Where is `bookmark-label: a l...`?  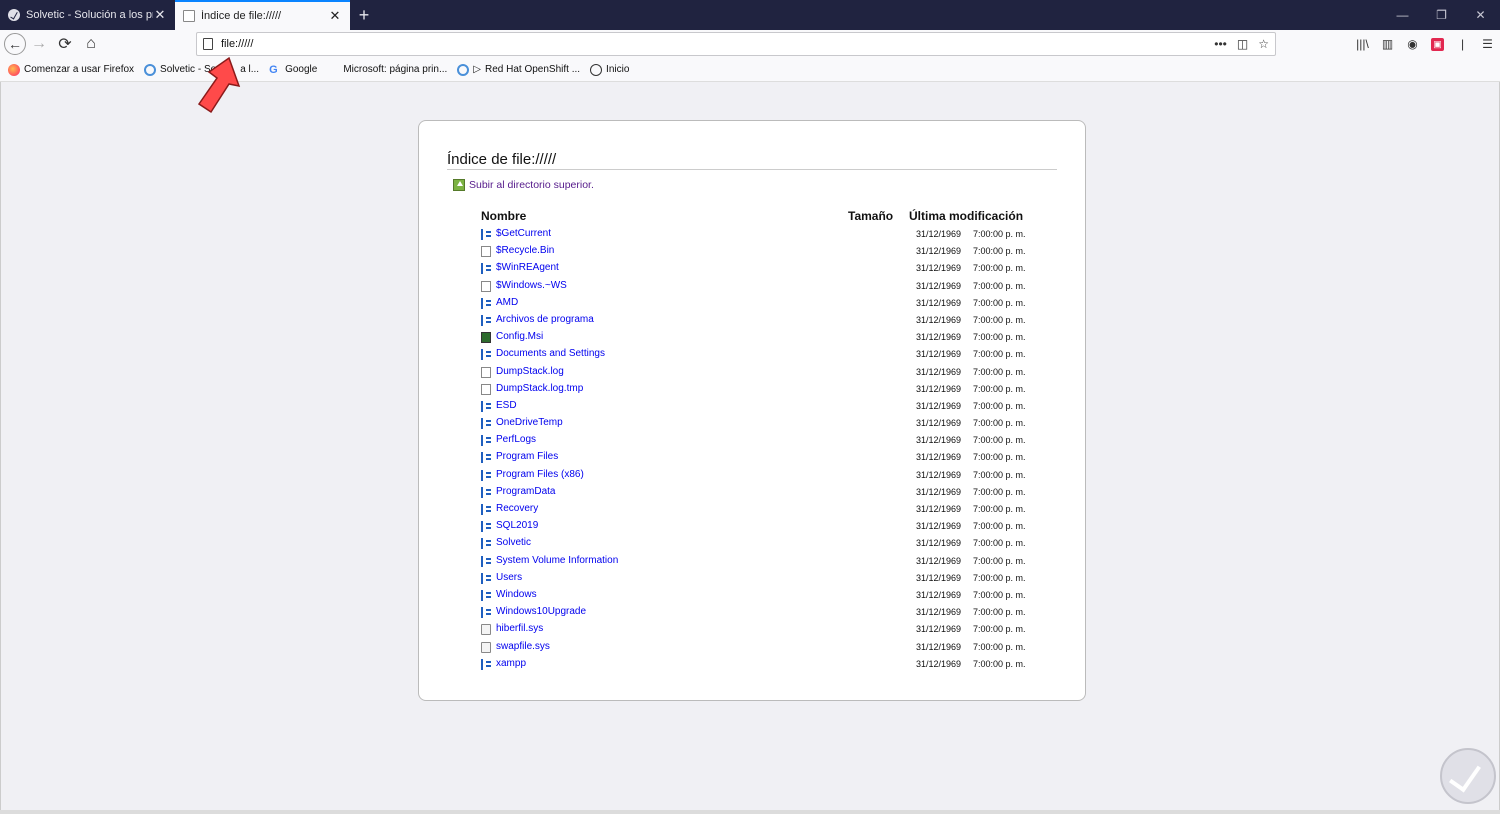
bookmark-label: a l... is located at coordinates (250, 69).